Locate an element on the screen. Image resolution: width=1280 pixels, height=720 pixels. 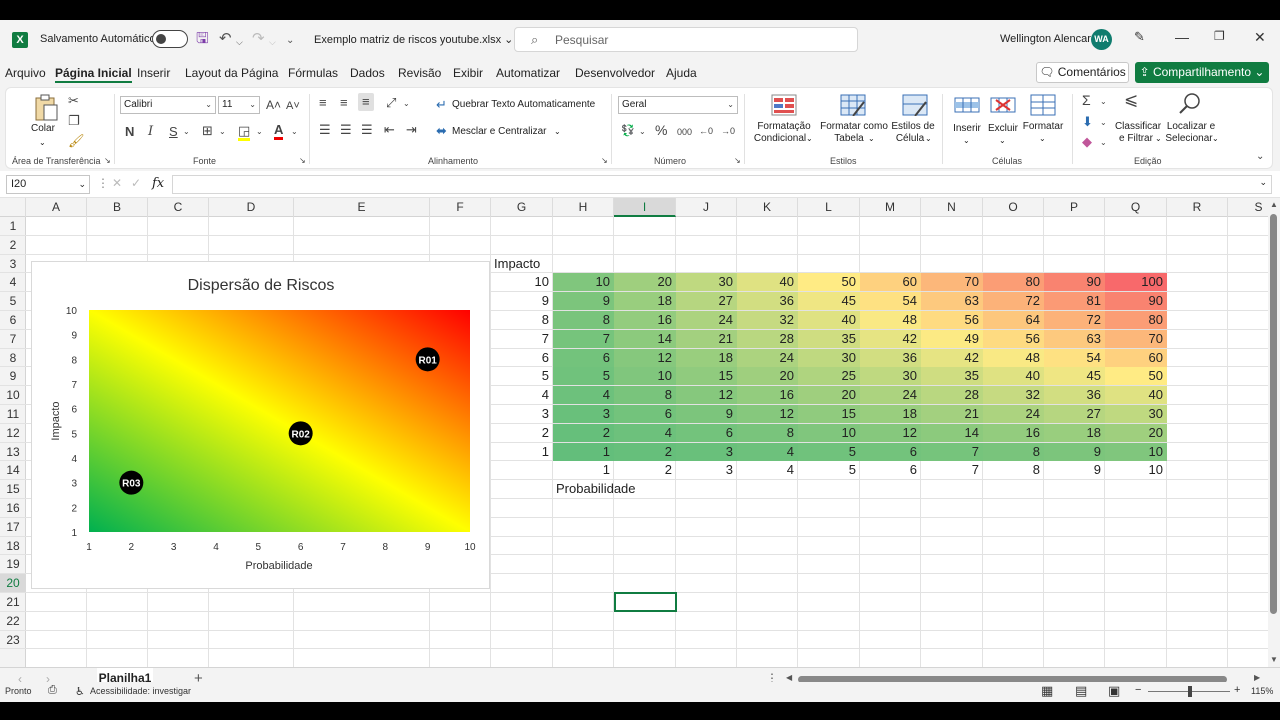
wrap-text-icon: ↵ is located at coordinates (441, 105).